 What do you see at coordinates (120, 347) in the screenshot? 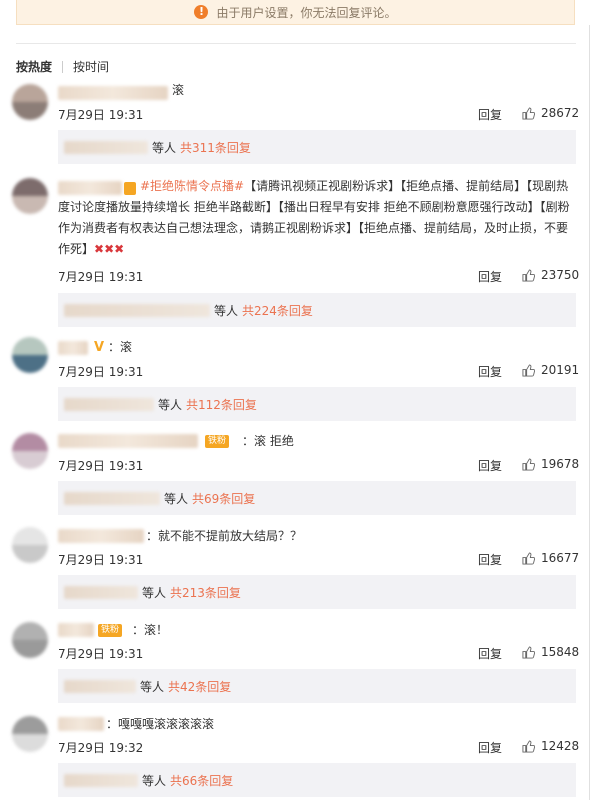
I see `comment-text: ：滚` at bounding box center [120, 347].